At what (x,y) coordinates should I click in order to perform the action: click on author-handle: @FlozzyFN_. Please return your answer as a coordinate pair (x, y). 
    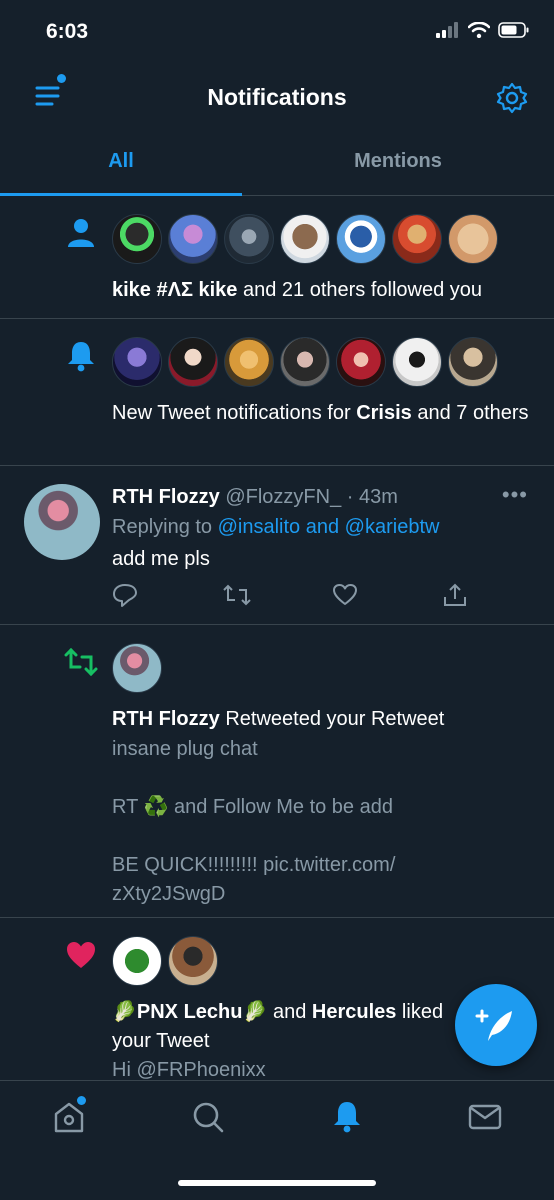
    Looking at the image, I should click on (283, 497).